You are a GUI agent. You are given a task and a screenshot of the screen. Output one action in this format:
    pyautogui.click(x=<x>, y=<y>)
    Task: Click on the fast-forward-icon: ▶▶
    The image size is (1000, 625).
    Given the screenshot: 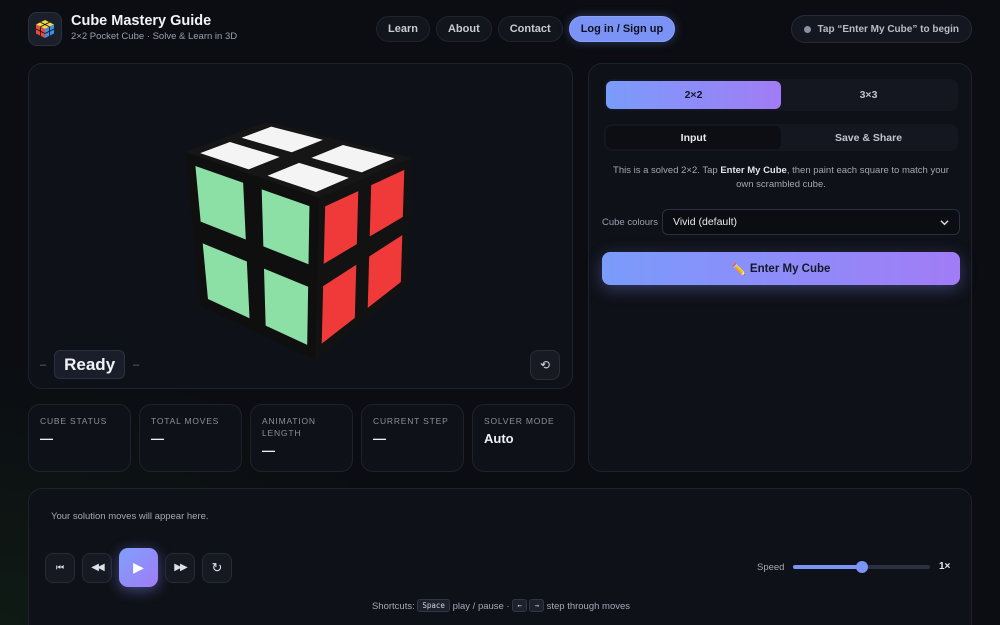 What is the action you would take?
    pyautogui.click(x=180, y=567)
    